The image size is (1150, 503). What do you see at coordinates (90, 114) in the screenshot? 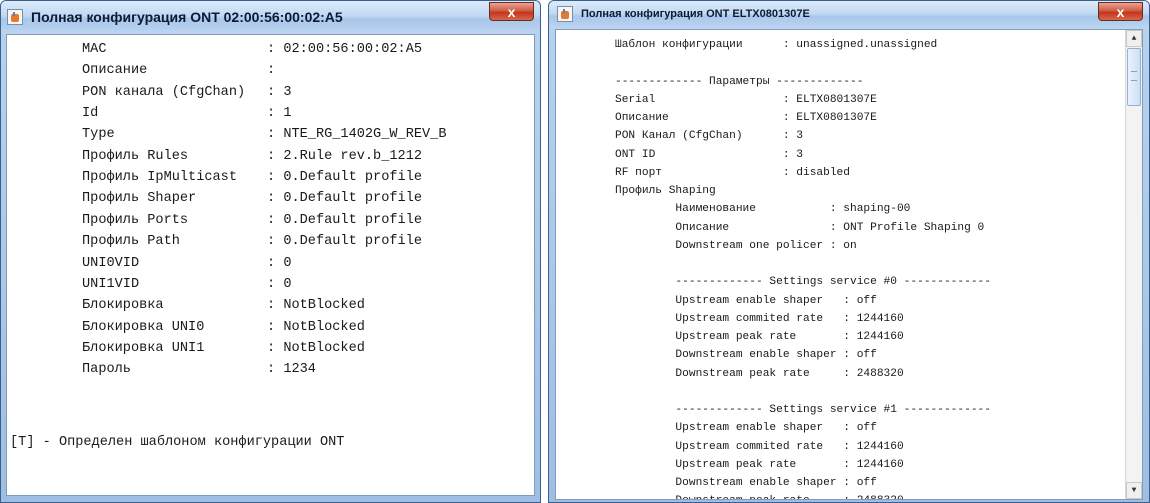
I see `field-key: Id` at bounding box center [90, 114].